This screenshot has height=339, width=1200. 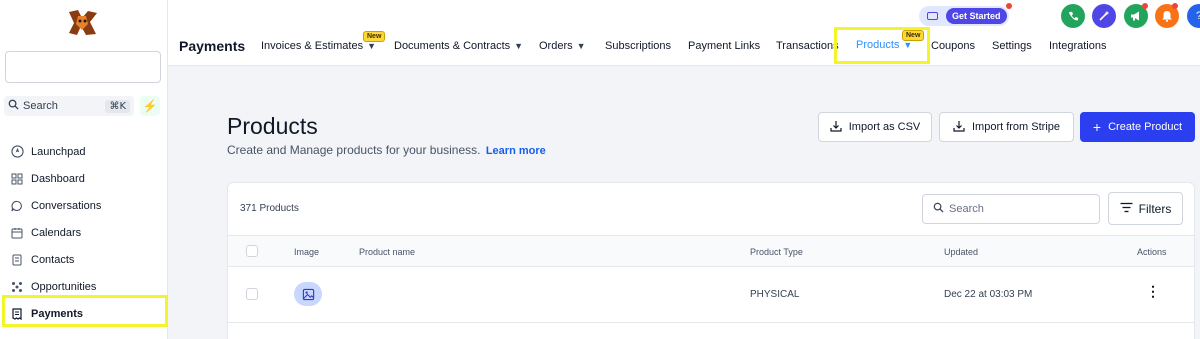 I want to click on tab-label: Settings, so click(x=1012, y=46).